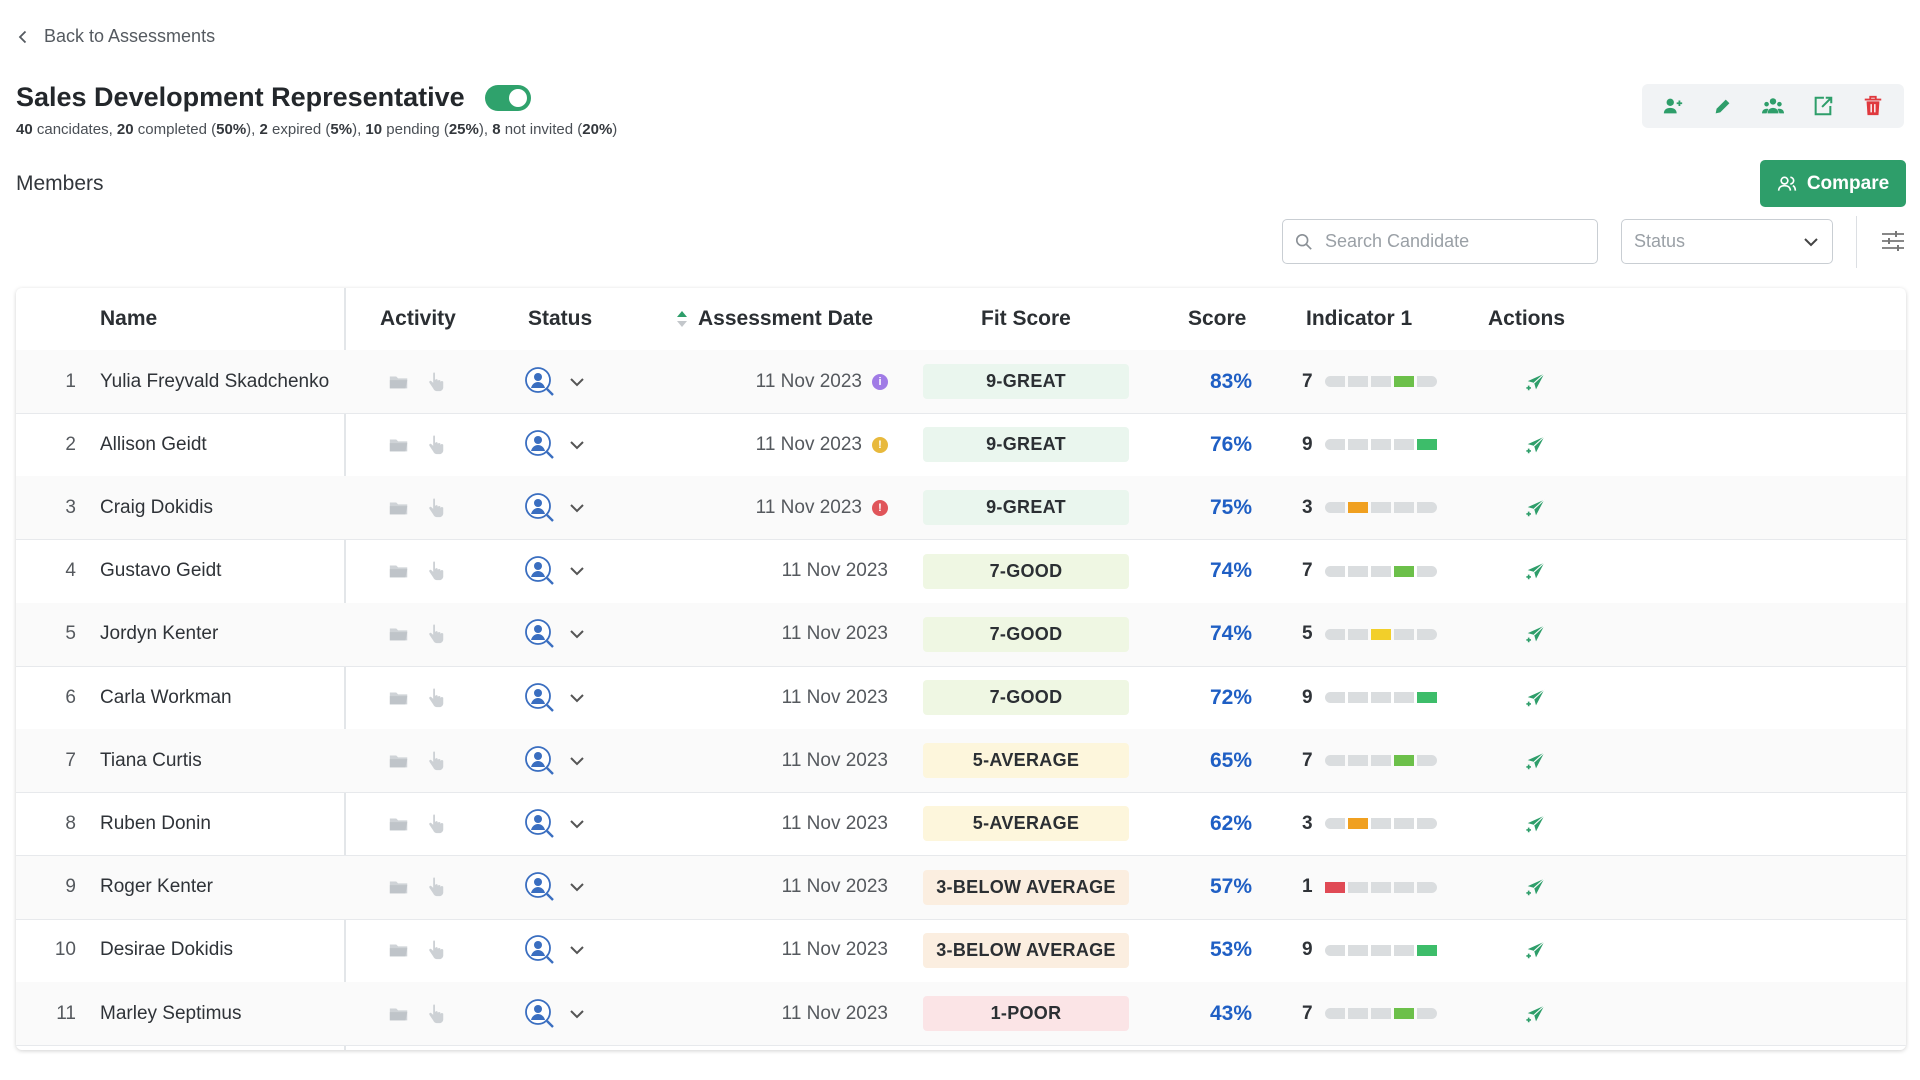 The image size is (1920, 1080). What do you see at coordinates (151, 760) in the screenshot?
I see `candidate-name: Tiana Curtis` at bounding box center [151, 760].